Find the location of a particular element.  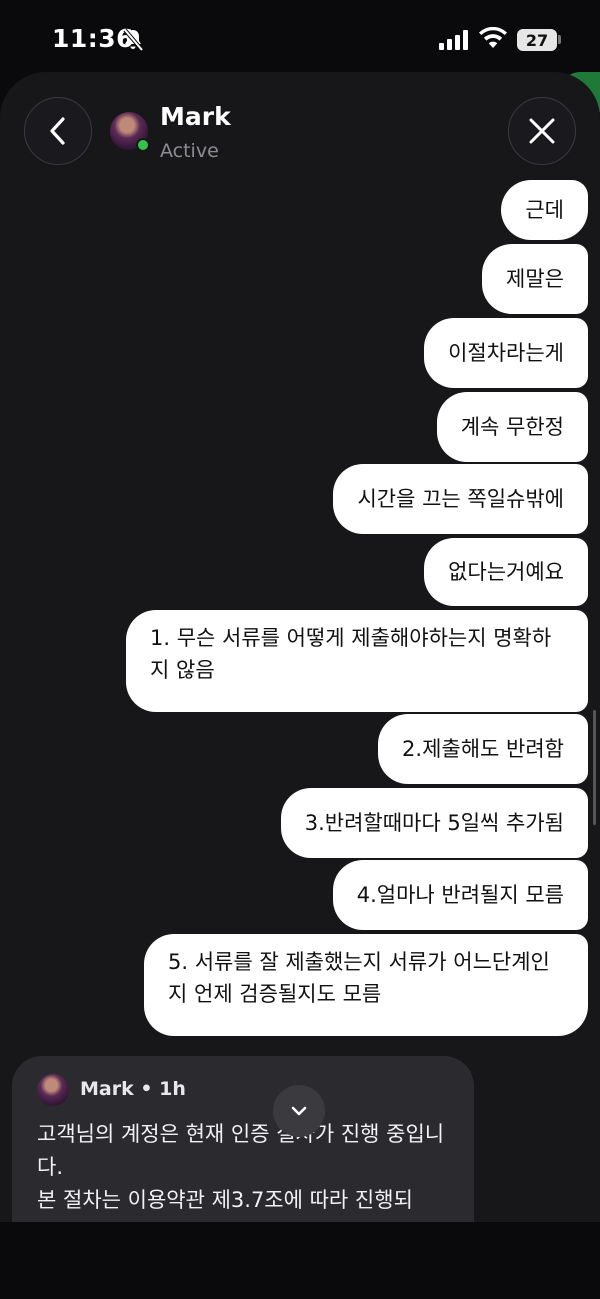

signal-bars-icon is located at coordinates (453, 40).